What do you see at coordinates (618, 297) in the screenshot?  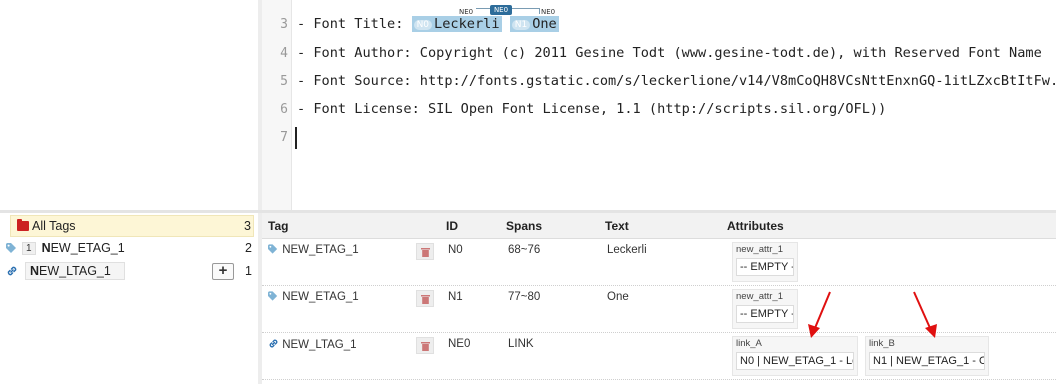 I see `text-cell: One` at bounding box center [618, 297].